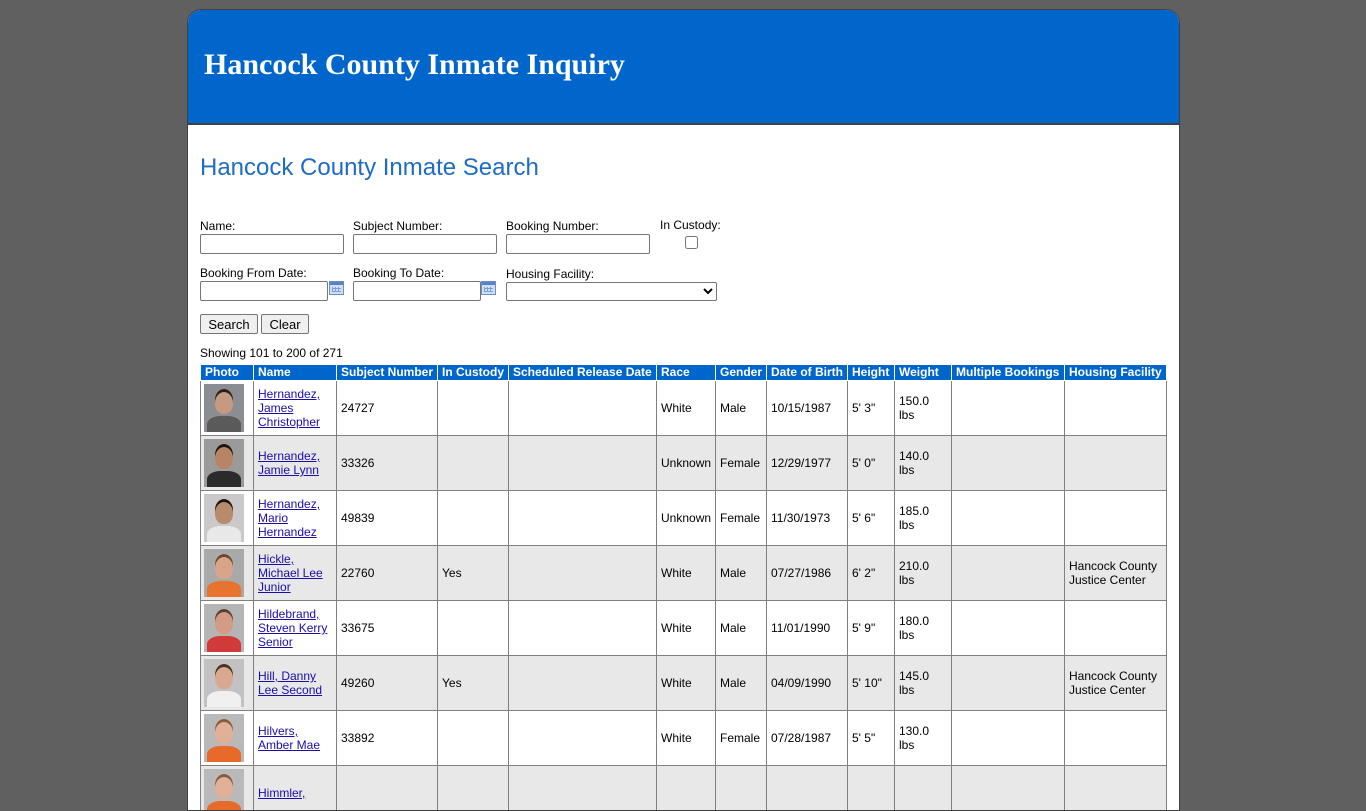 Image resolution: width=1366 pixels, height=811 pixels. I want to click on weight-cell, so click(923, 788).